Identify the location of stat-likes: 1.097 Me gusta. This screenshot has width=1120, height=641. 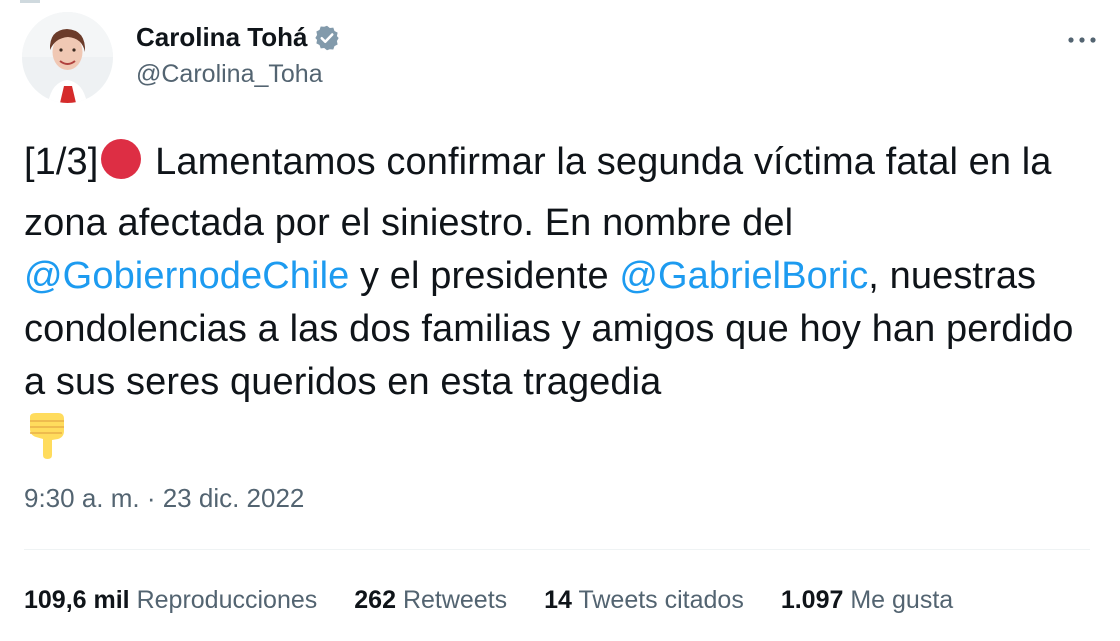
(867, 600).